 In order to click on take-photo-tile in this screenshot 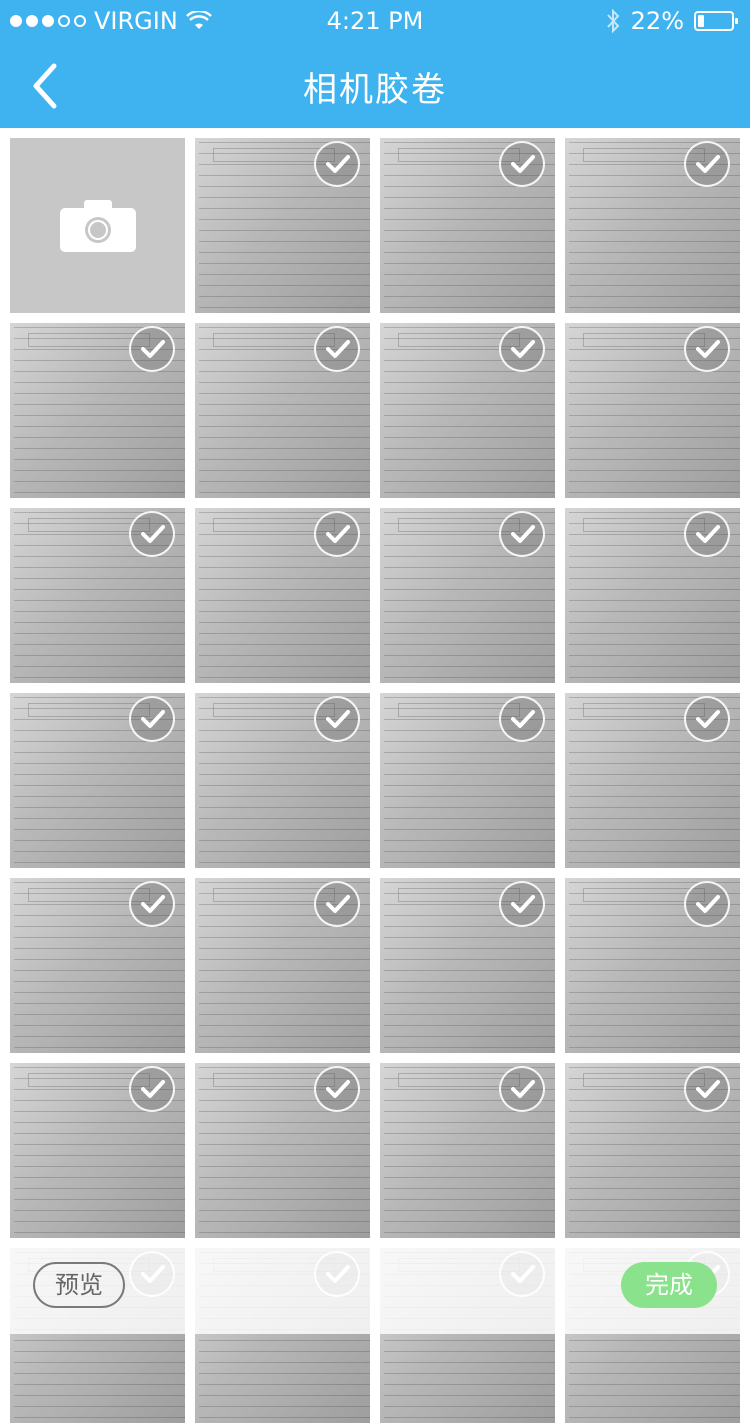, I will do `click(97, 225)`.